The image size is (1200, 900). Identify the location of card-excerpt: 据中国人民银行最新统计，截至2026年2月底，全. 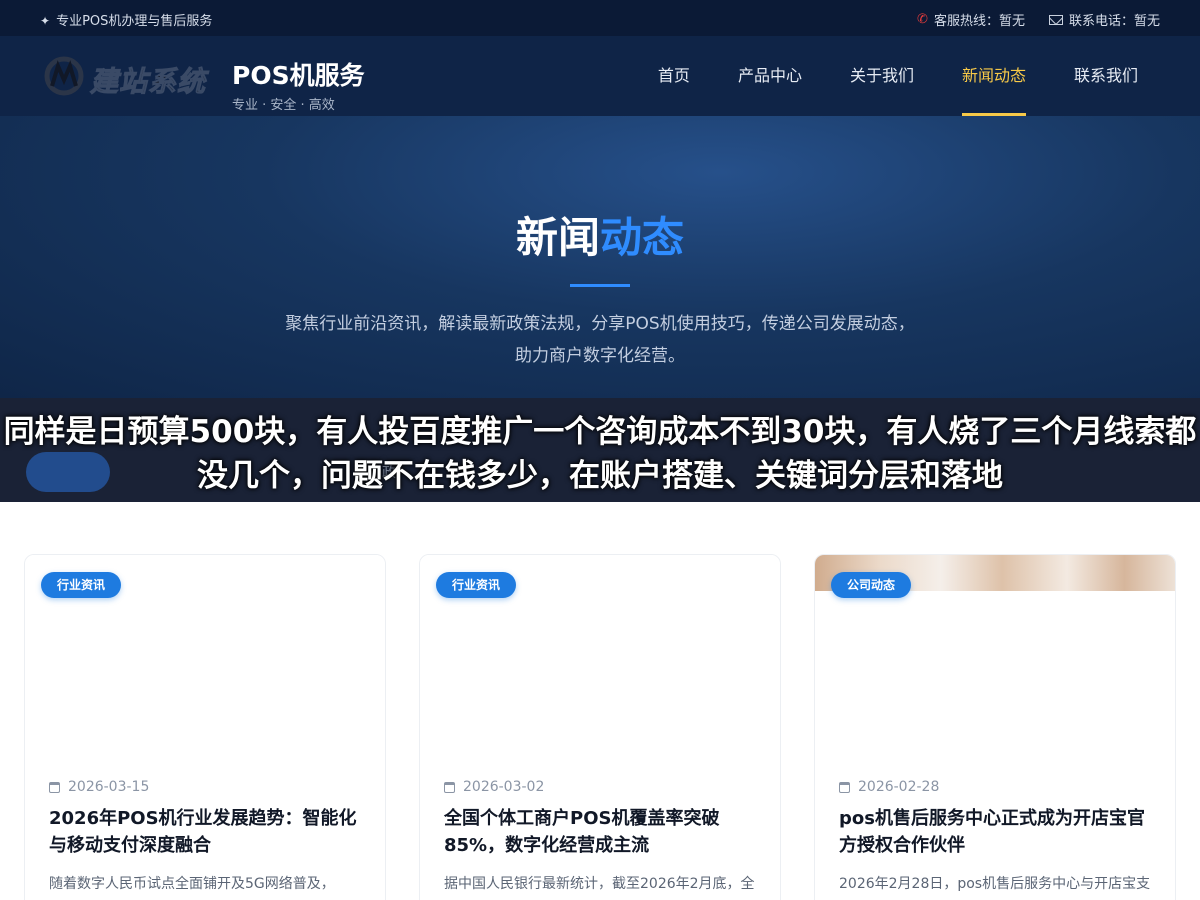
(599, 884).